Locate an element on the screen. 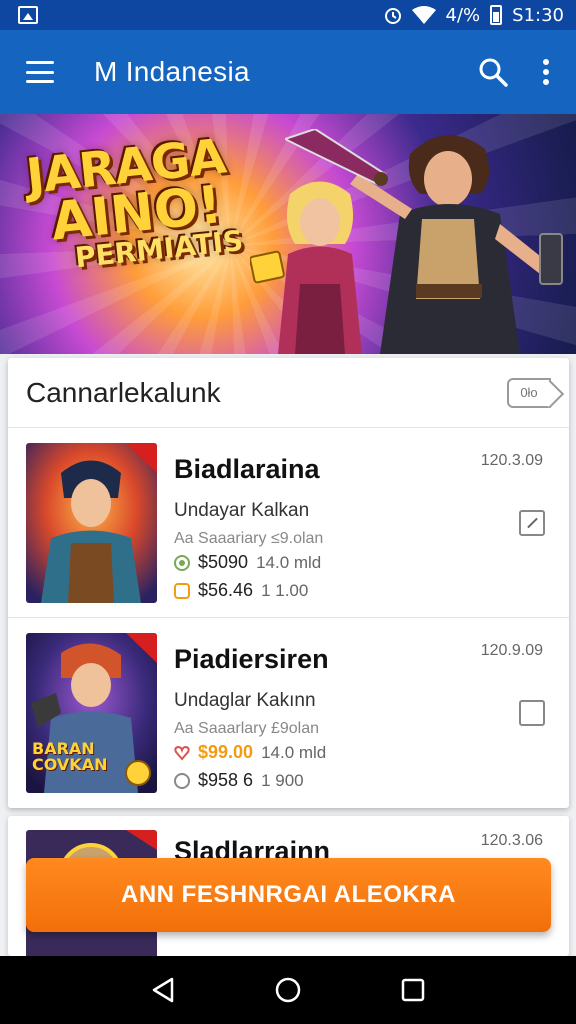 The height and width of the screenshot is (1024, 576). gallery-notification-icon is located at coordinates (28, 15).